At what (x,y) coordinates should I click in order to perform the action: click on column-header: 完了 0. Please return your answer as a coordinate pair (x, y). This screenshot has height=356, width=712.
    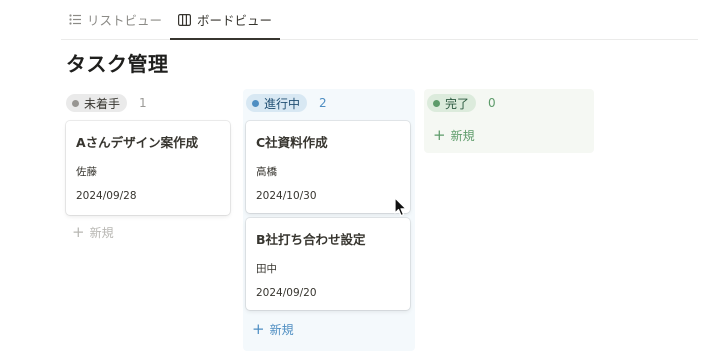
    Looking at the image, I should click on (461, 103).